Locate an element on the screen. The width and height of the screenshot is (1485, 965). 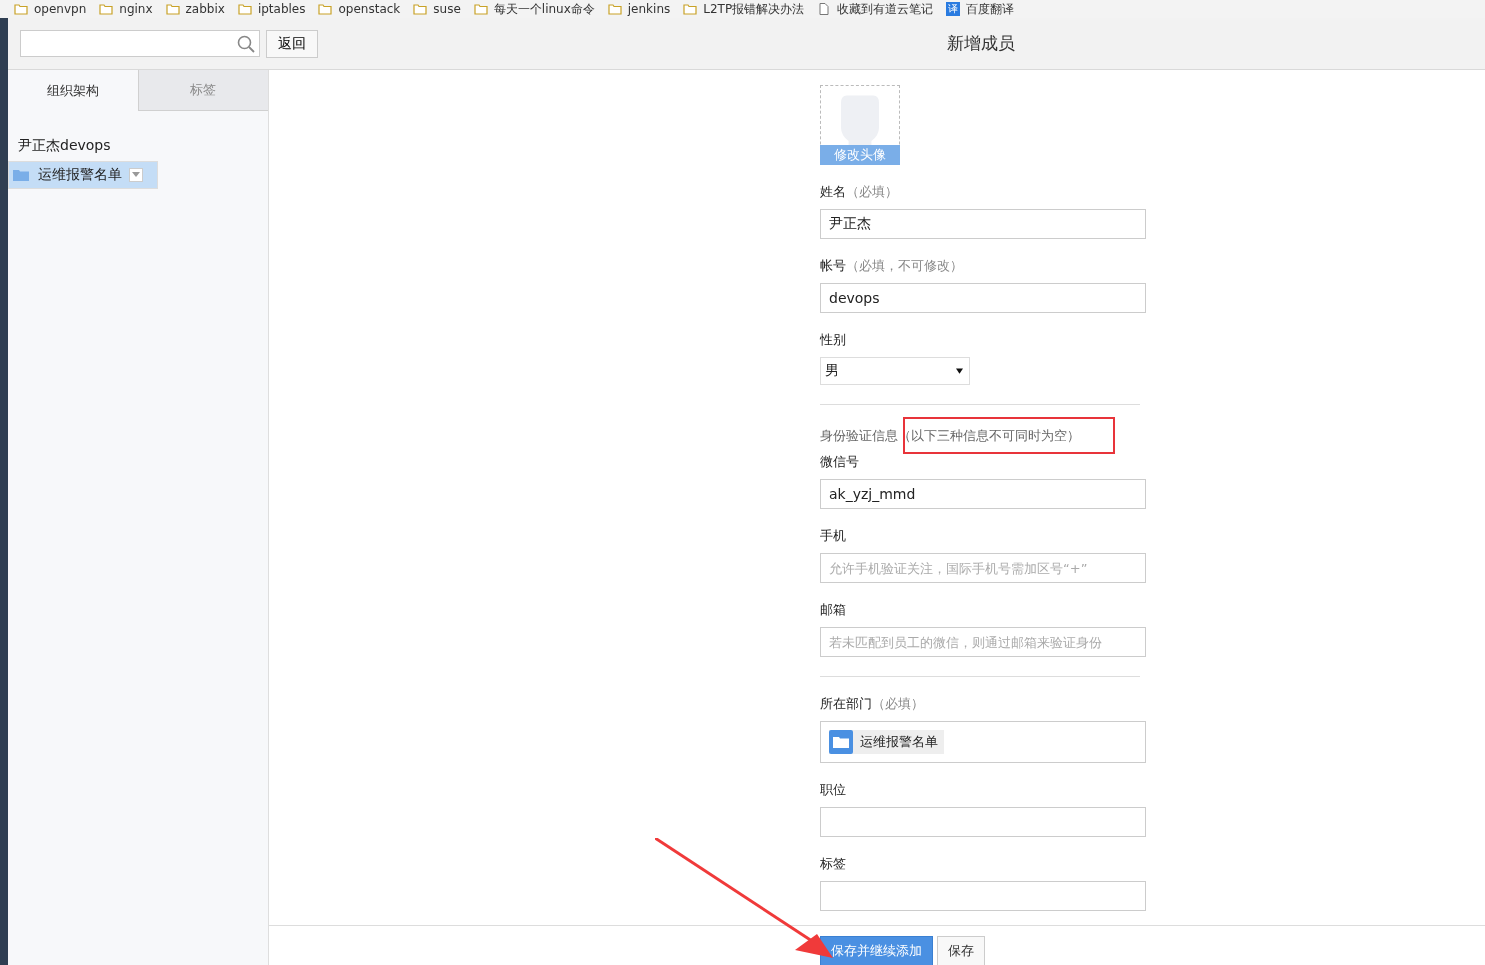
field-label: 职位 is located at coordinates (833, 789).